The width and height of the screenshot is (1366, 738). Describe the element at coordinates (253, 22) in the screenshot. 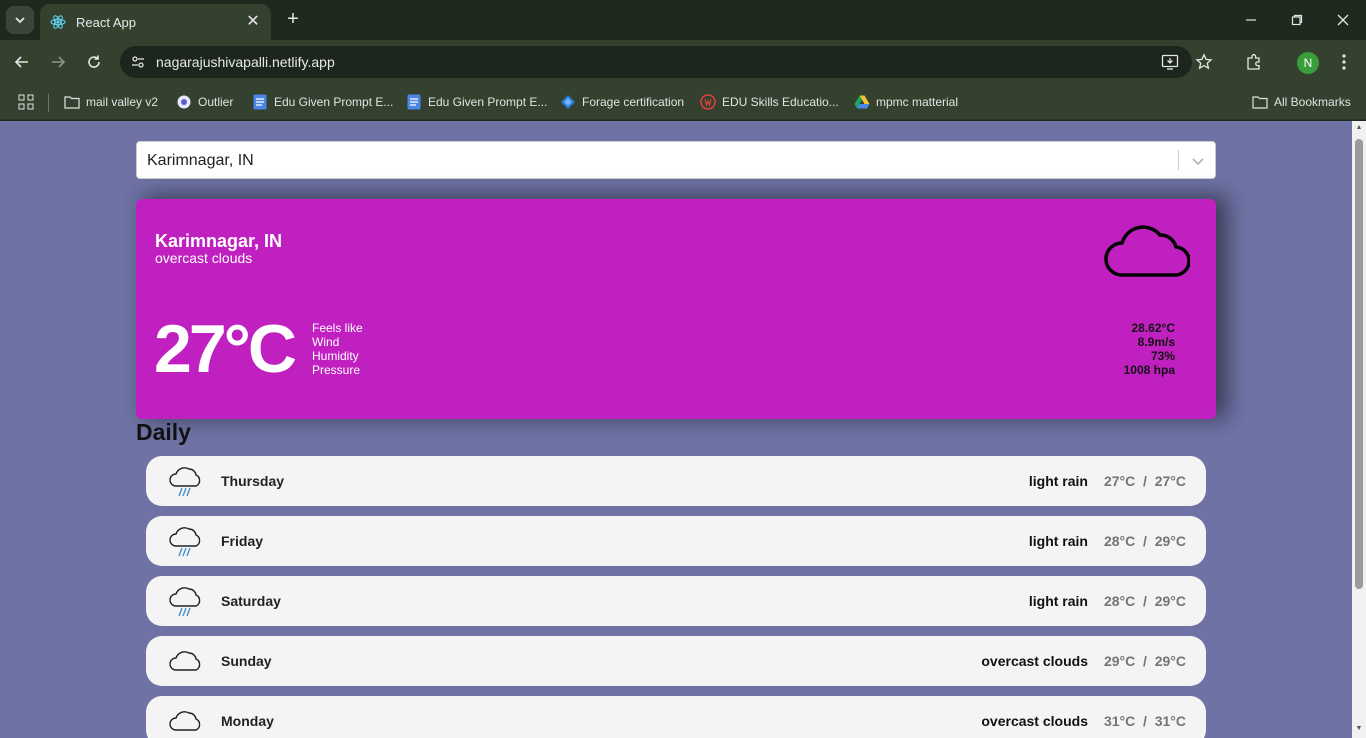

I see `close-icon: ✕` at that location.